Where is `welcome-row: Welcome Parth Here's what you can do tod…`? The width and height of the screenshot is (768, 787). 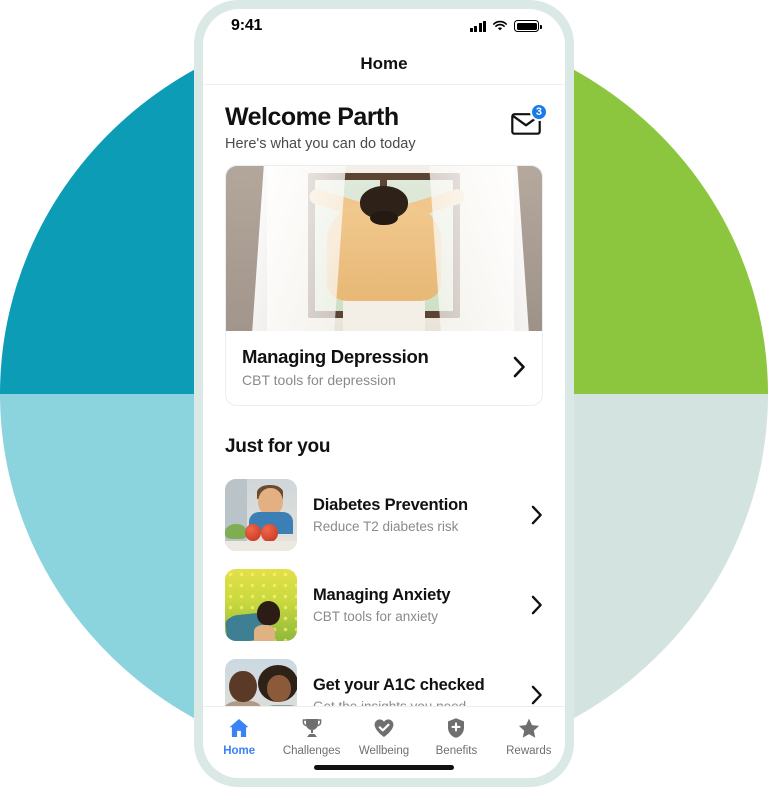 welcome-row: Welcome Parth Here's what you can do tod… is located at coordinates (386, 118).